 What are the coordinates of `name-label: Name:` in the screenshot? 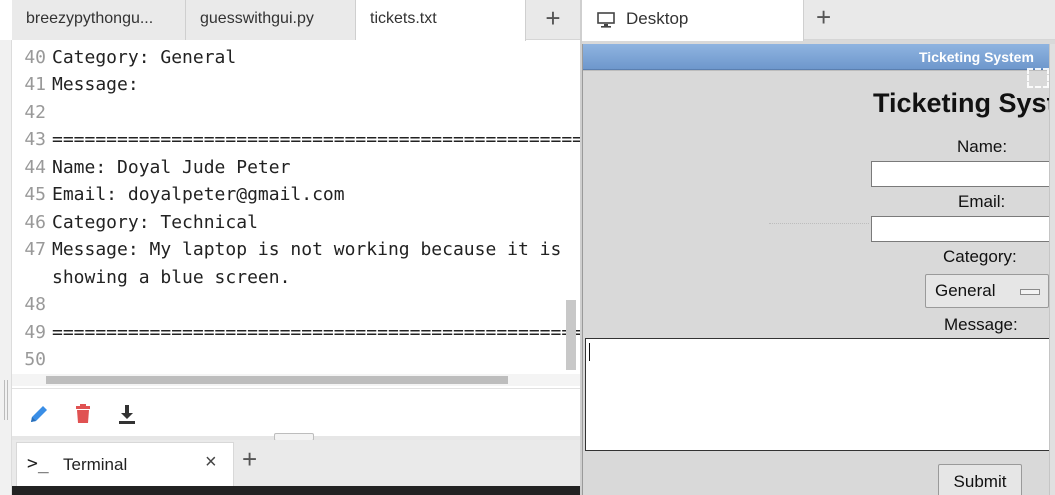 It's located at (982, 146).